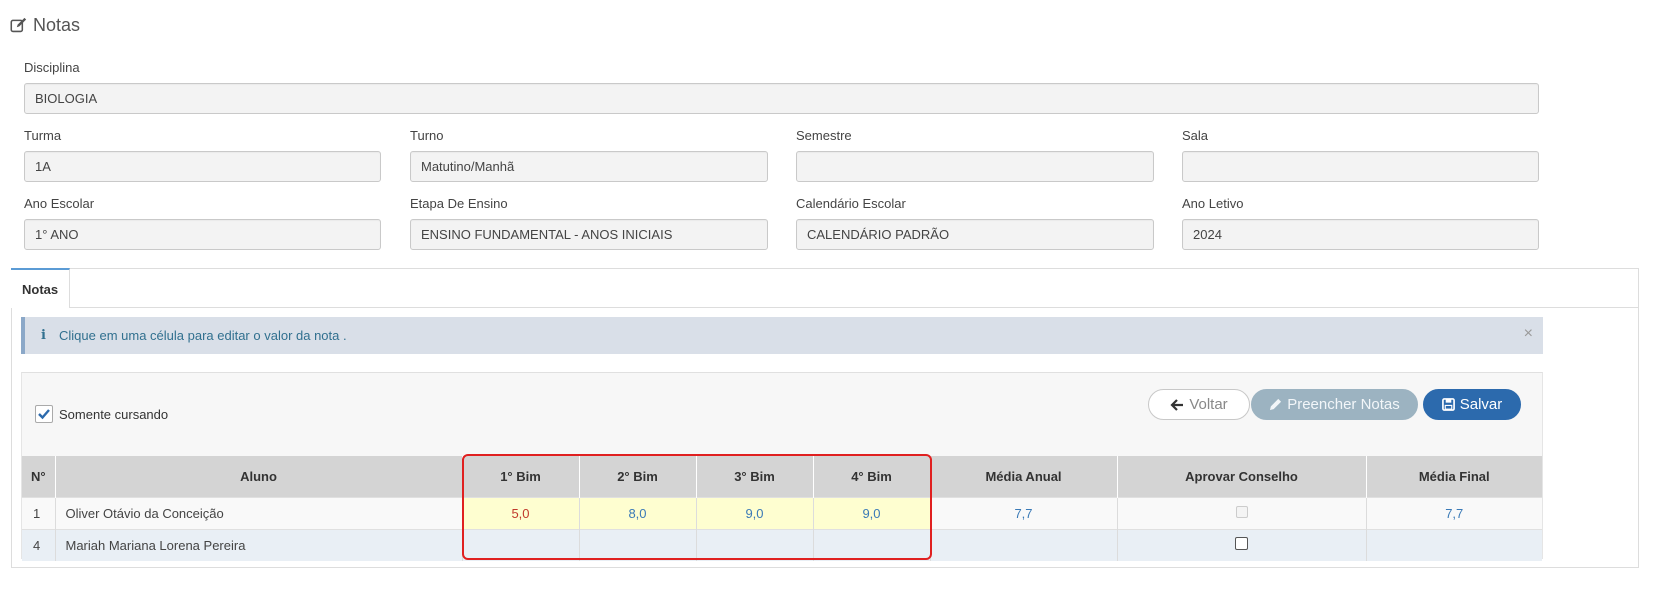 The width and height of the screenshot is (1654, 611). I want to click on calendario-escolar-label: Calendário Escolar, so click(851, 203).